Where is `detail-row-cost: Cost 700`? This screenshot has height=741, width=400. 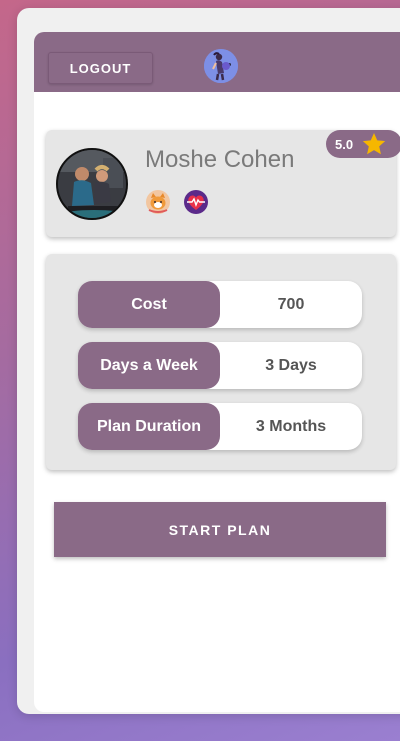 detail-row-cost: Cost 700 is located at coordinates (220, 304).